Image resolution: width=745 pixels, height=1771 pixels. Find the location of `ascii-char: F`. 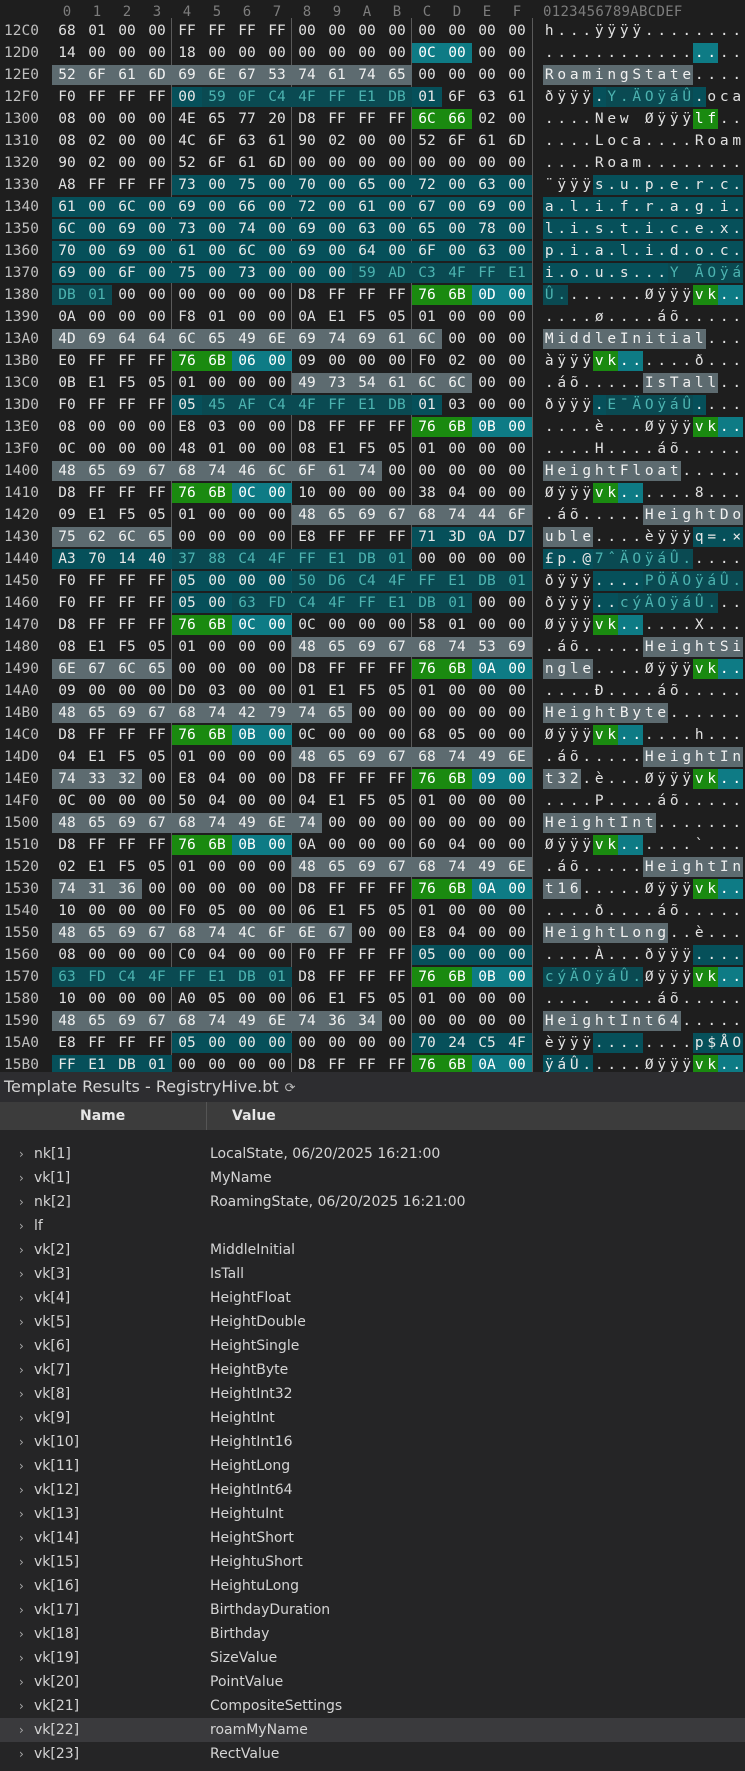

ascii-char: F is located at coordinates (624, 471).